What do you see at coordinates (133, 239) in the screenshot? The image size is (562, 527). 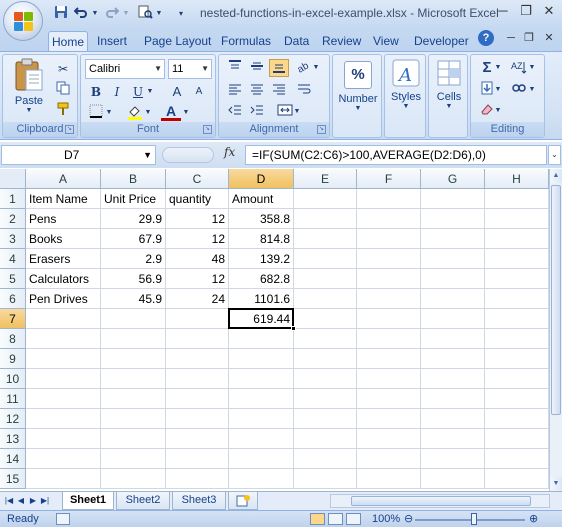 I see `cell-b3: 67.9` at bounding box center [133, 239].